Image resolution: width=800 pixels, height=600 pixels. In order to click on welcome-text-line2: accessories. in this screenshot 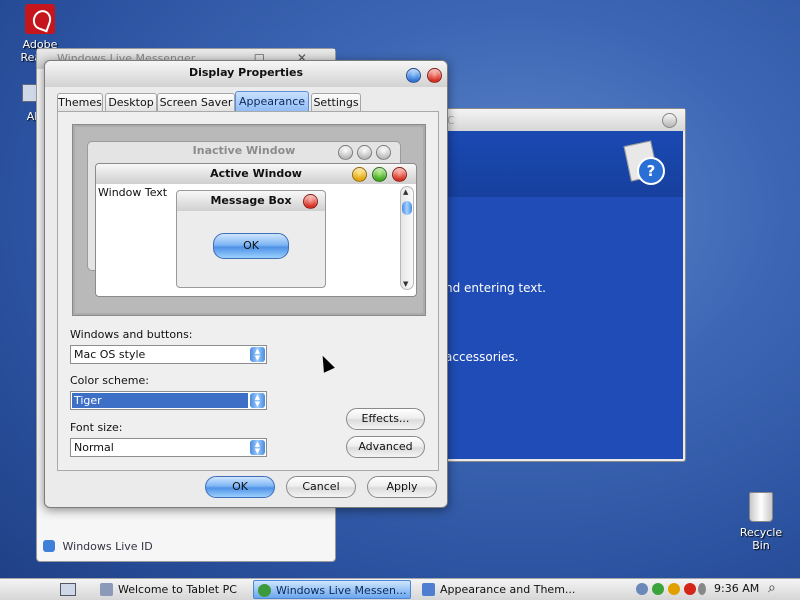, I will do `click(482, 357)`.